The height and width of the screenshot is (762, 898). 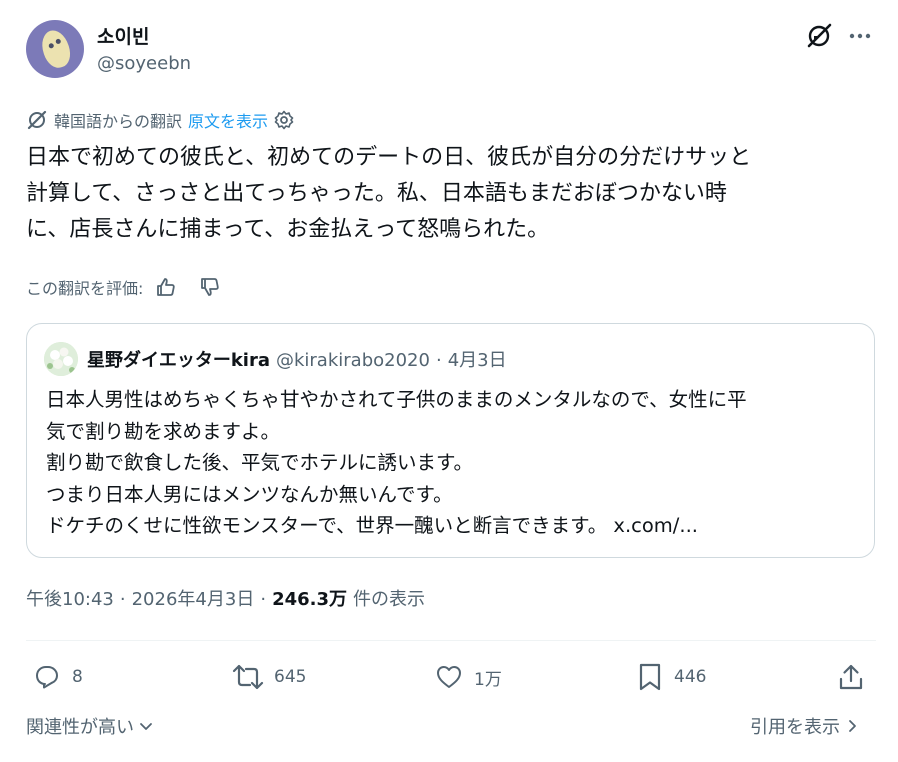 What do you see at coordinates (260, 462) in the screenshot?
I see `quote-line: 割り勘で飲食した後、平気でホテルに誘います。` at bounding box center [260, 462].